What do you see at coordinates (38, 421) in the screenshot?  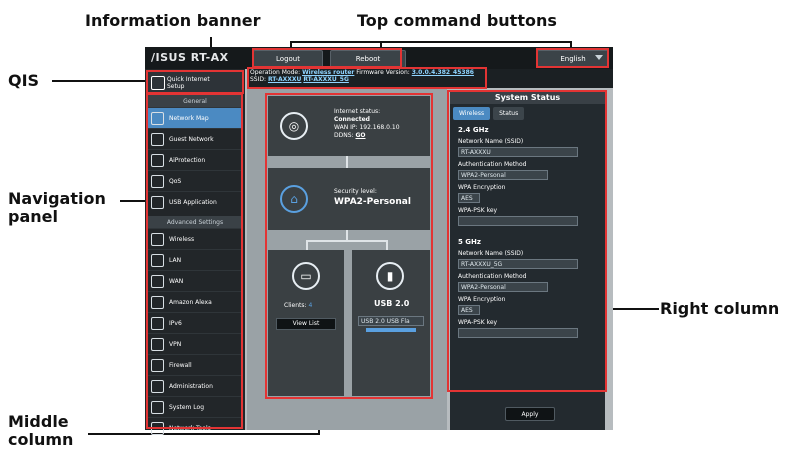 I see `annotation-middle-column-line-1: Middle` at bounding box center [38, 421].